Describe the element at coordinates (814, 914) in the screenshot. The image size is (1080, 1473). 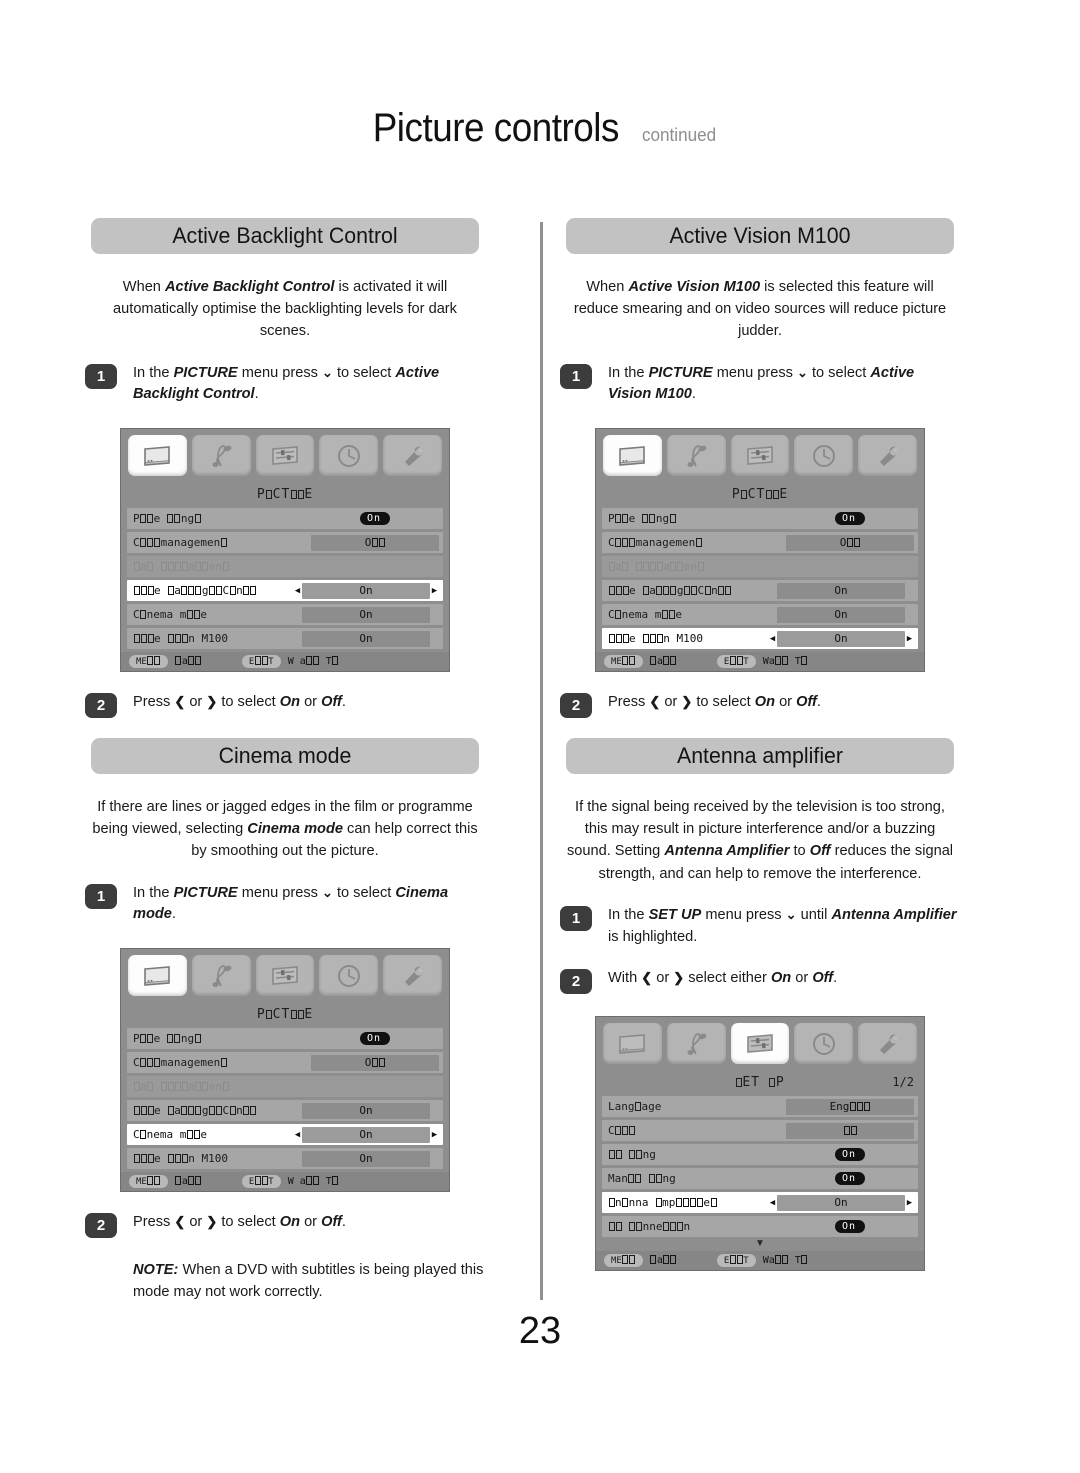
I see `step-text-c: until` at that location.